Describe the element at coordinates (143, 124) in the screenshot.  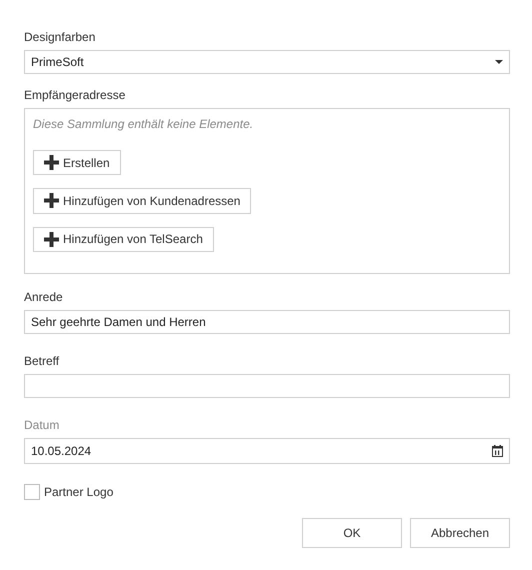
I see `empty-message: Diese Sammlung enthält keine Elemente.` at that location.